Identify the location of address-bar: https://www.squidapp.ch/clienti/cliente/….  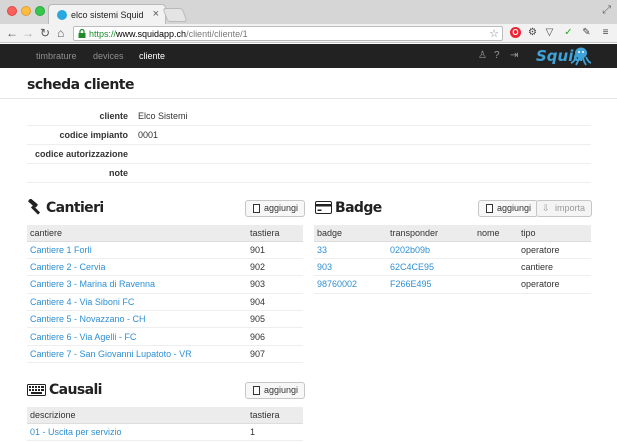
(288, 33).